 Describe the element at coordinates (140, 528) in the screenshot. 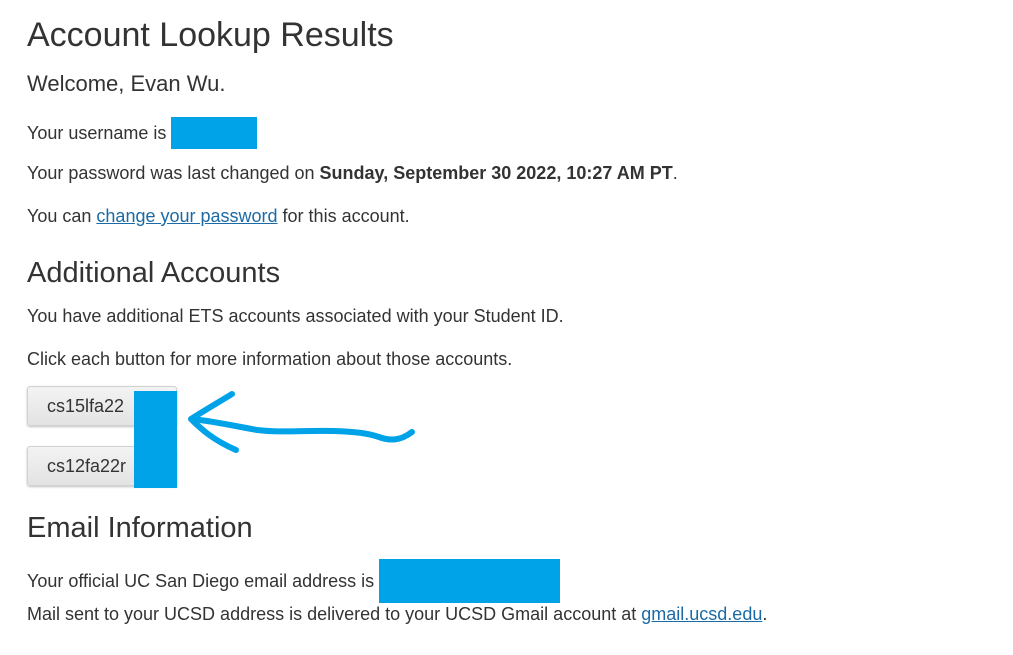

I see `email-information-heading: Email Information` at that location.